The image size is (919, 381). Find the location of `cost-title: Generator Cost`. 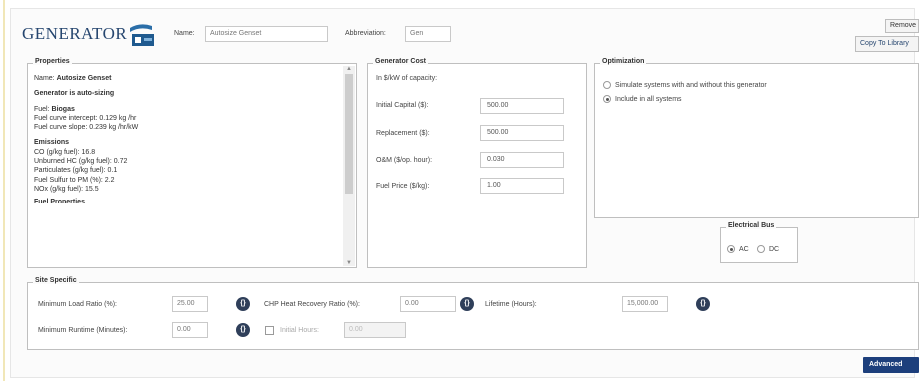

cost-title: Generator Cost is located at coordinates (400, 61).